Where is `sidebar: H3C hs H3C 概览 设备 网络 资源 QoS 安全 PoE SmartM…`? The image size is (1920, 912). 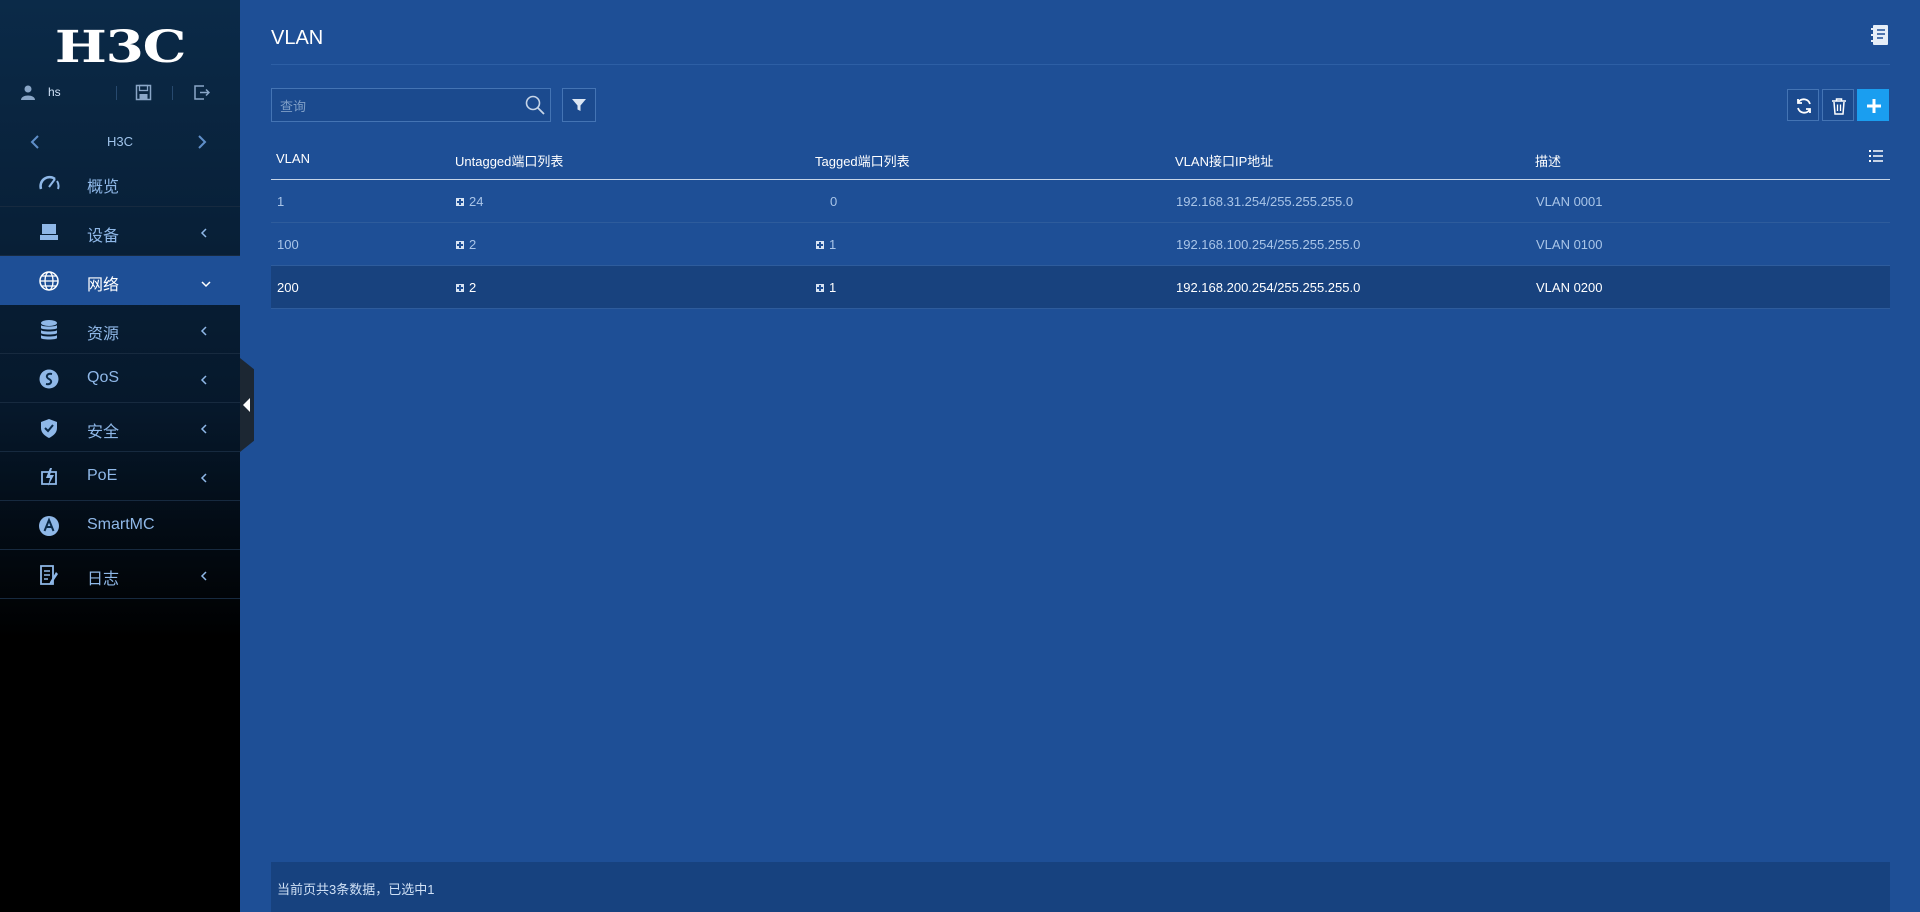
sidebar: H3C hs H3C 概览 设备 网络 资源 QoS 安全 PoE SmartM… is located at coordinates (120, 456).